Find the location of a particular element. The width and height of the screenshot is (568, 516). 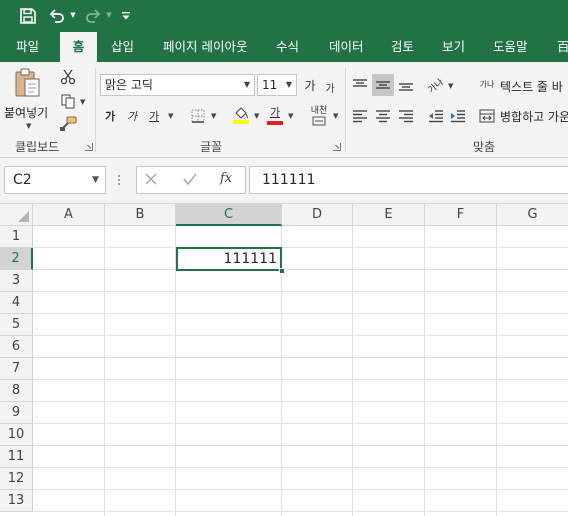

save-icon is located at coordinates (28, 16).